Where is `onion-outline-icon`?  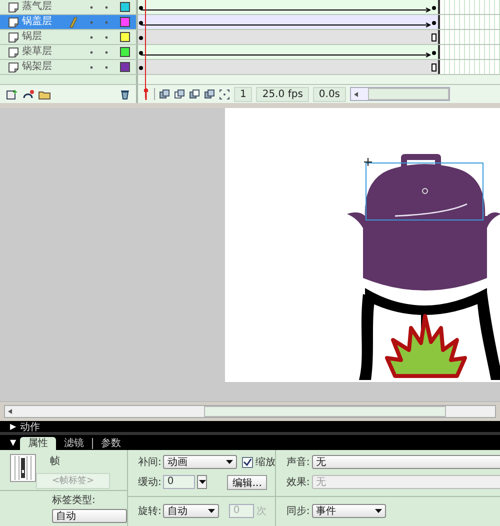 onion-outline-icon is located at coordinates (194, 94).